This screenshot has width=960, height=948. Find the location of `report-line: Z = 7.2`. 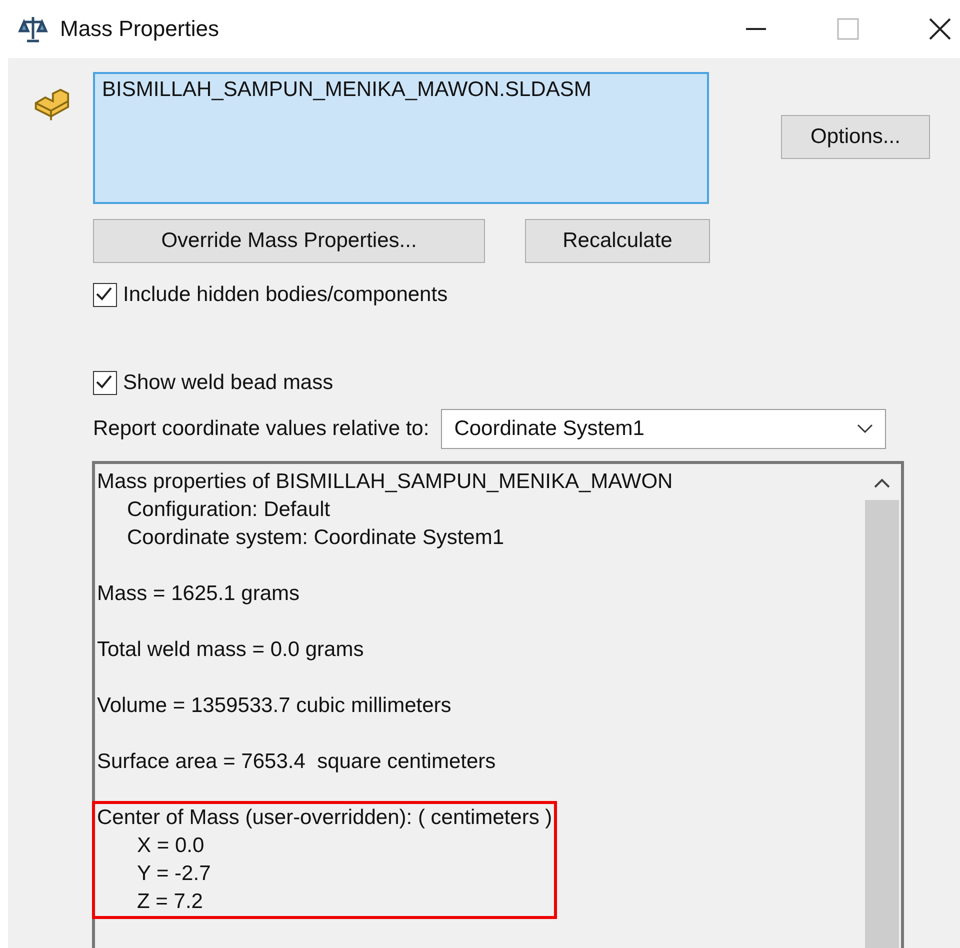

report-line: Z = 7.2 is located at coordinates (170, 902).